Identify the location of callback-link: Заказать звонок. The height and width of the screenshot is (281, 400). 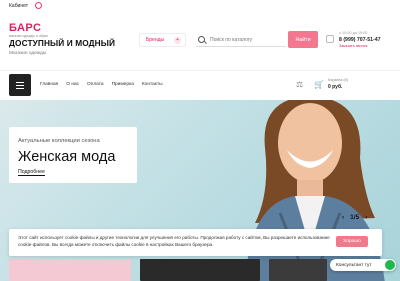
(353, 46).